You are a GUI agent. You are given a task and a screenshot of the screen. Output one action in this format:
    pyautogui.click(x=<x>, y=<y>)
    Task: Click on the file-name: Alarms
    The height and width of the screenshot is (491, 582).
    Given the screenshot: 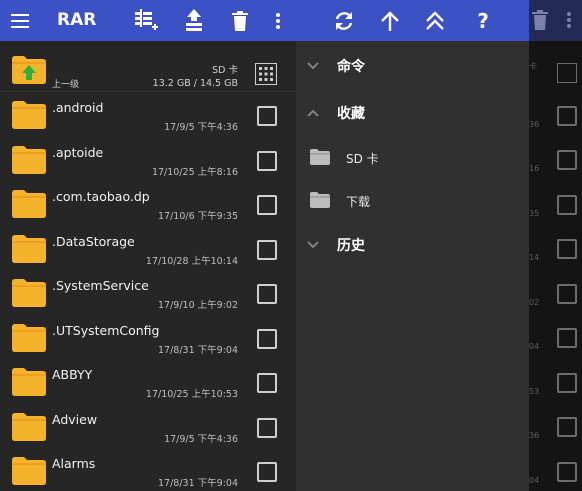 What is the action you would take?
    pyautogui.click(x=74, y=463)
    